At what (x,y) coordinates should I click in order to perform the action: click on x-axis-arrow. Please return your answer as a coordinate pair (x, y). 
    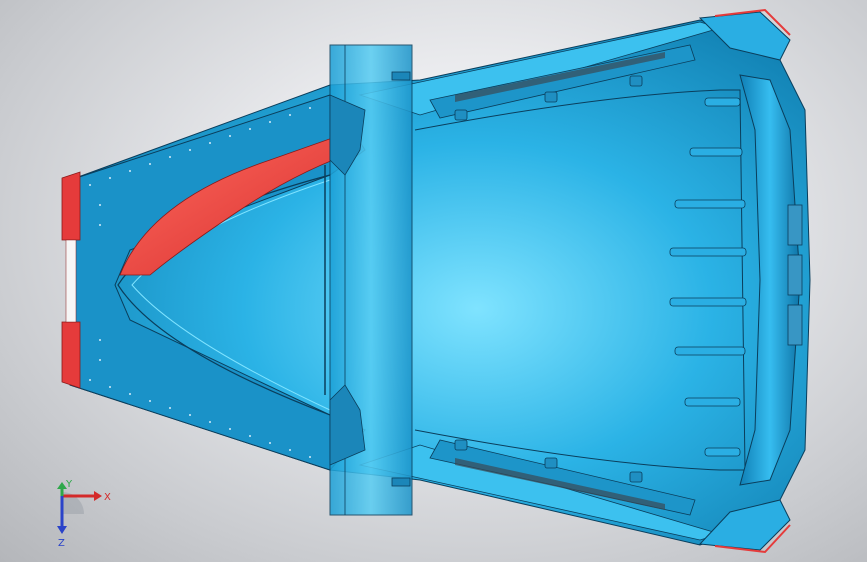
    Looking at the image, I should click on (98, 496).